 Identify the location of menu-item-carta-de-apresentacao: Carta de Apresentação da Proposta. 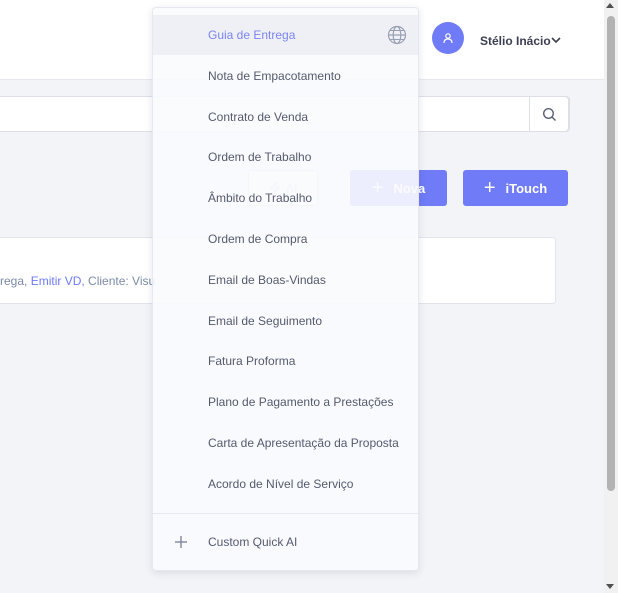
(285, 443).